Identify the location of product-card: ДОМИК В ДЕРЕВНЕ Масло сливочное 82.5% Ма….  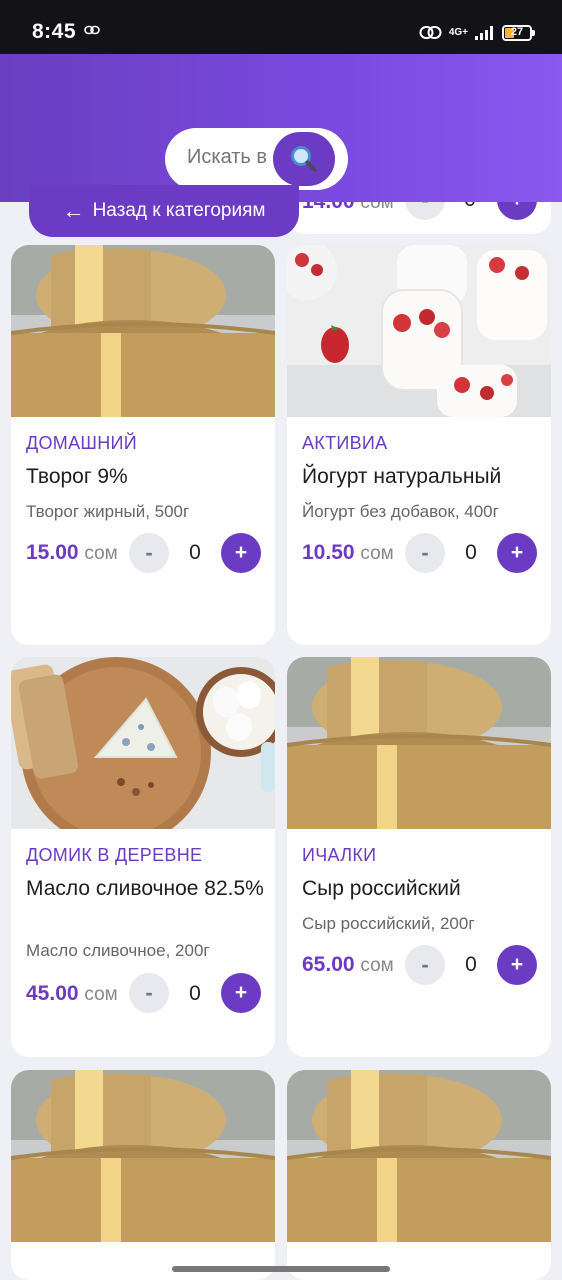
(143, 857).